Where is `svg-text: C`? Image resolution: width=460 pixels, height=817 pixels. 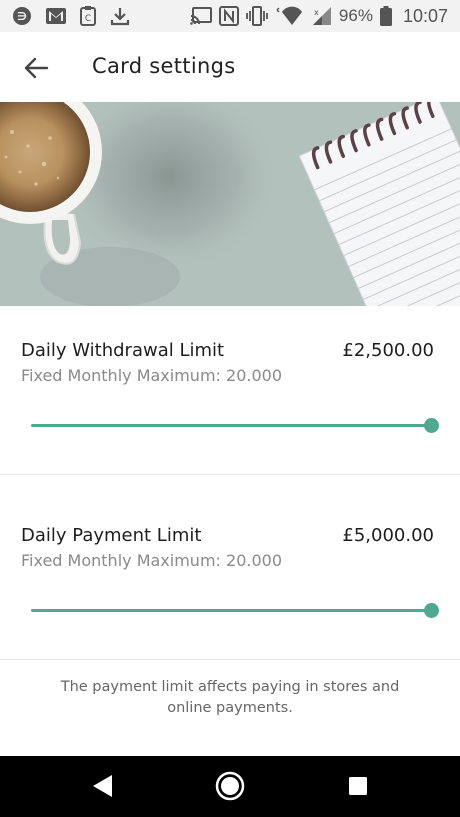 svg-text: C is located at coordinates (88, 19).